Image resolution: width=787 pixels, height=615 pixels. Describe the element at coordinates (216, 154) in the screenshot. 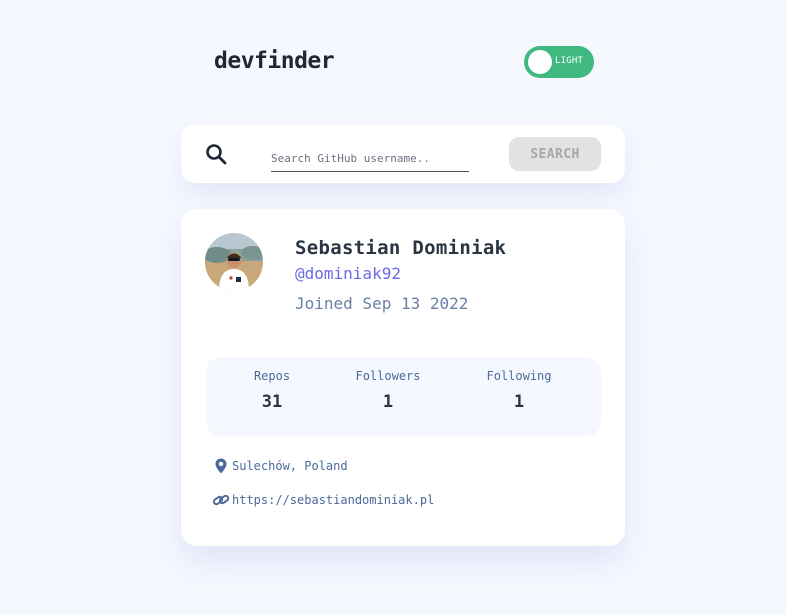

I see `search-icon` at that location.